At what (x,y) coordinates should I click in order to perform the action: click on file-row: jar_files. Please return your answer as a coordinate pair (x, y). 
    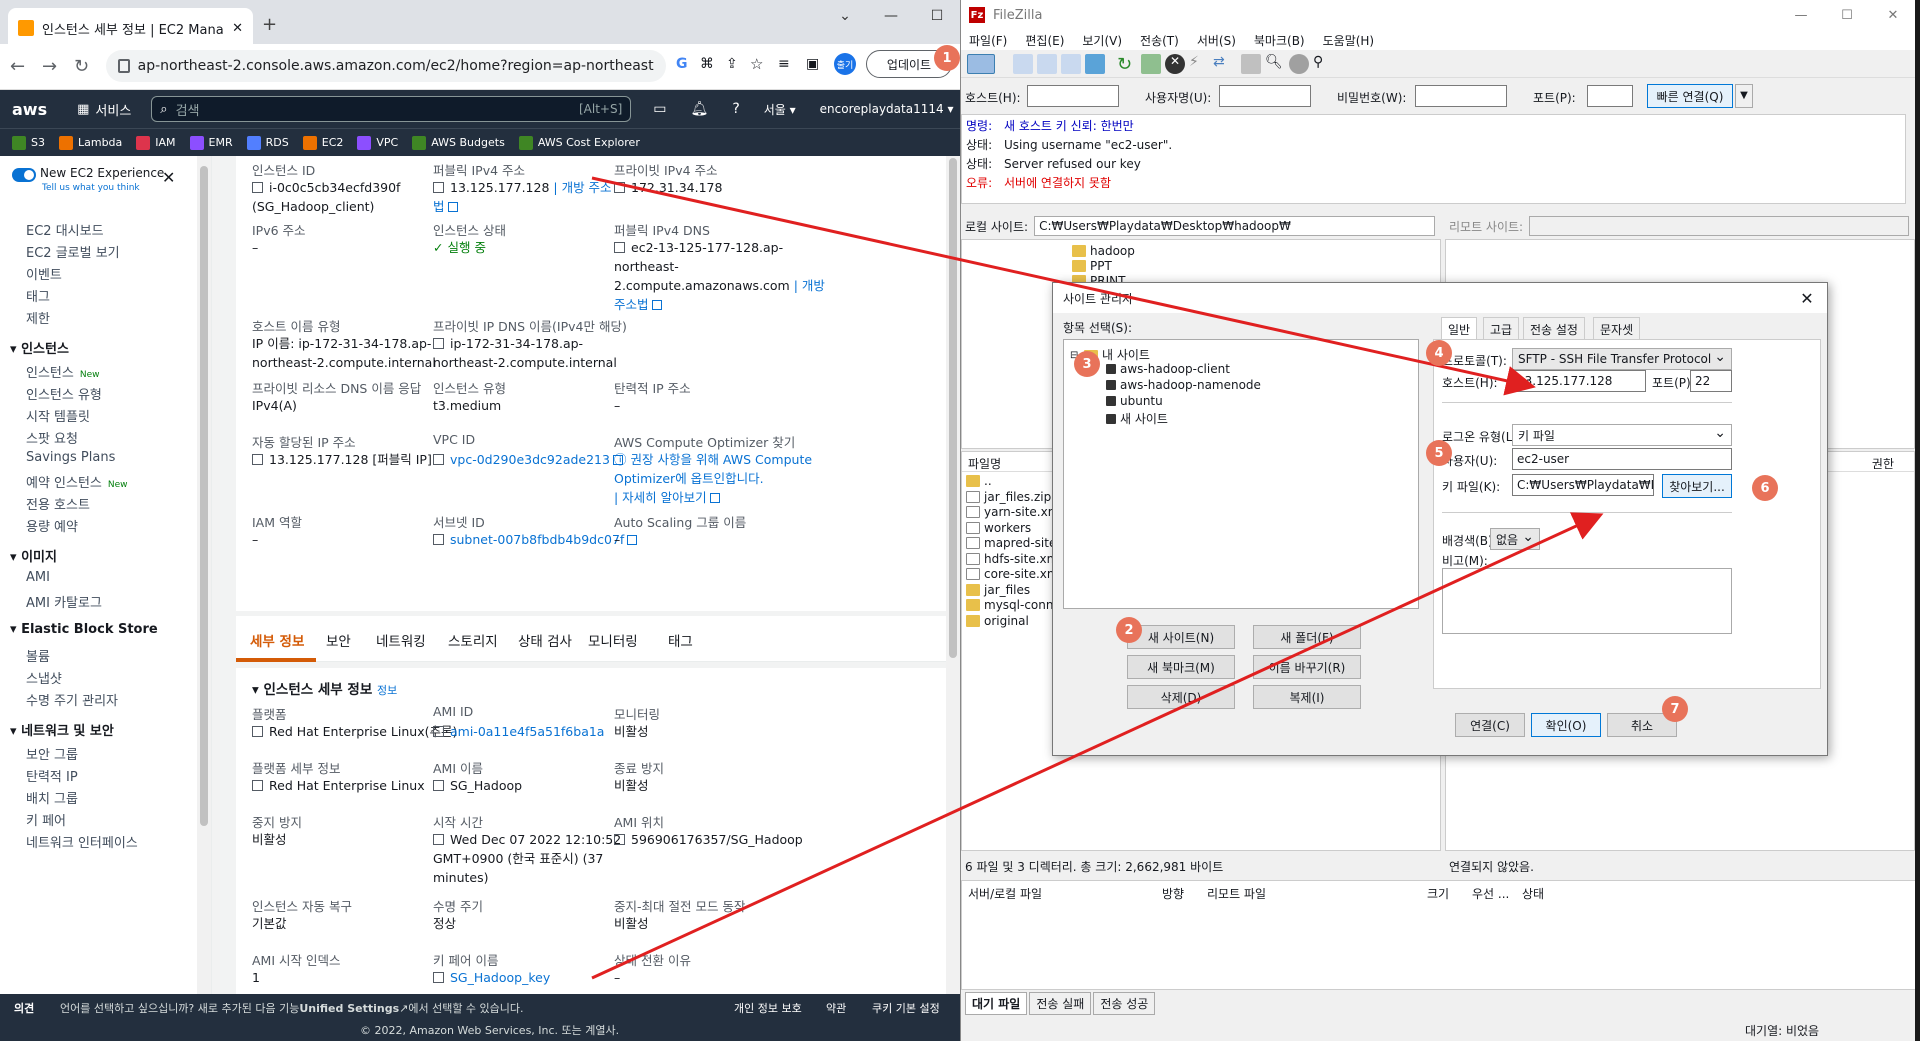
    Looking at the image, I should click on (998, 590).